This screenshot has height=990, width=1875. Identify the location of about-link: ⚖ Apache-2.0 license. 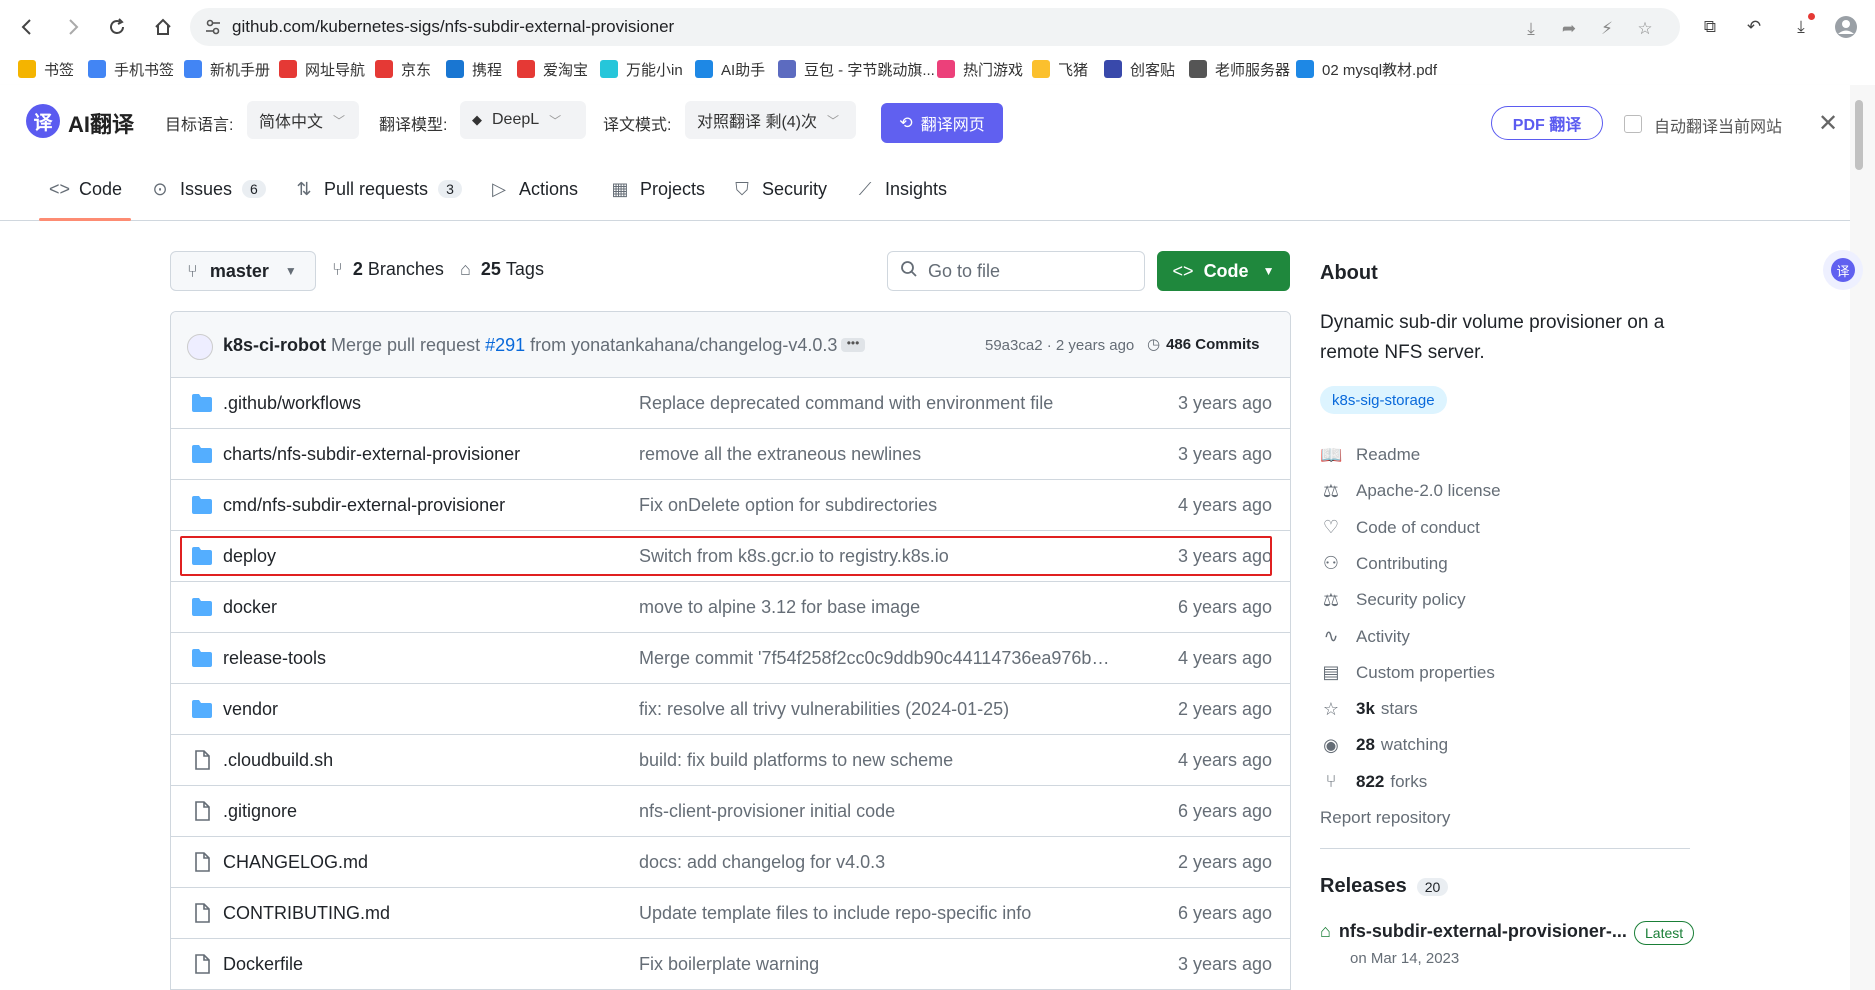
(1410, 491).